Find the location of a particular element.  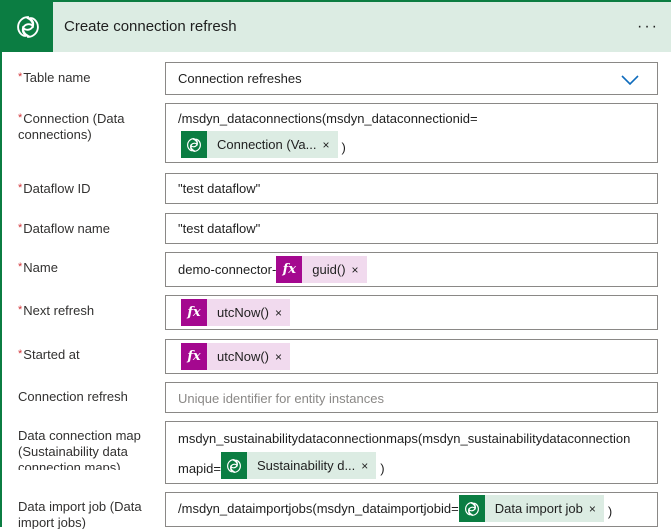

connection-refresh-label: Connection refresh is located at coordinates (73, 396).